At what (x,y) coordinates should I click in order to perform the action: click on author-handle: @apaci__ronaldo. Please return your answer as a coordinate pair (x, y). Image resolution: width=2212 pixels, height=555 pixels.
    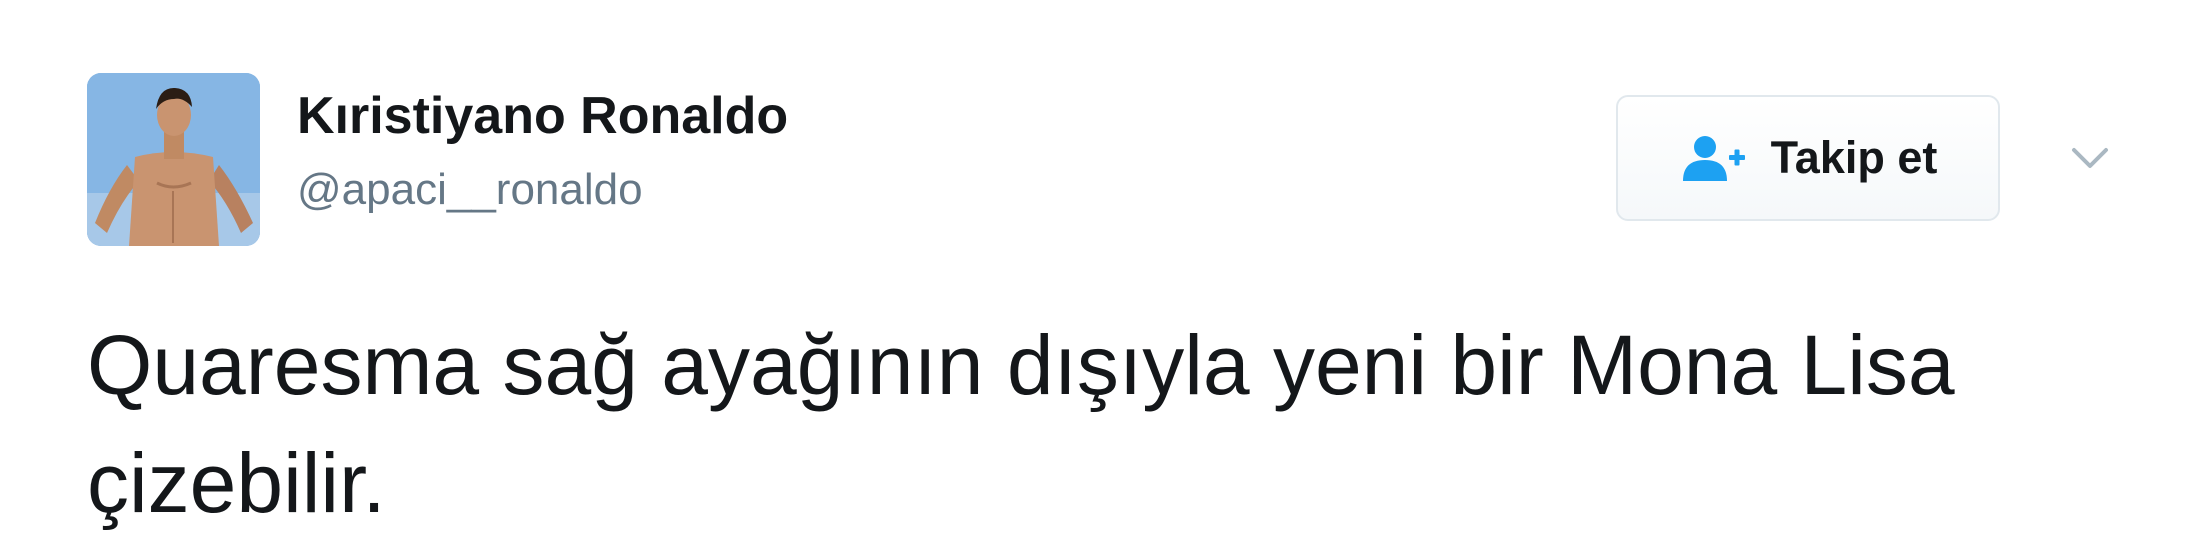
    Looking at the image, I should click on (470, 190).